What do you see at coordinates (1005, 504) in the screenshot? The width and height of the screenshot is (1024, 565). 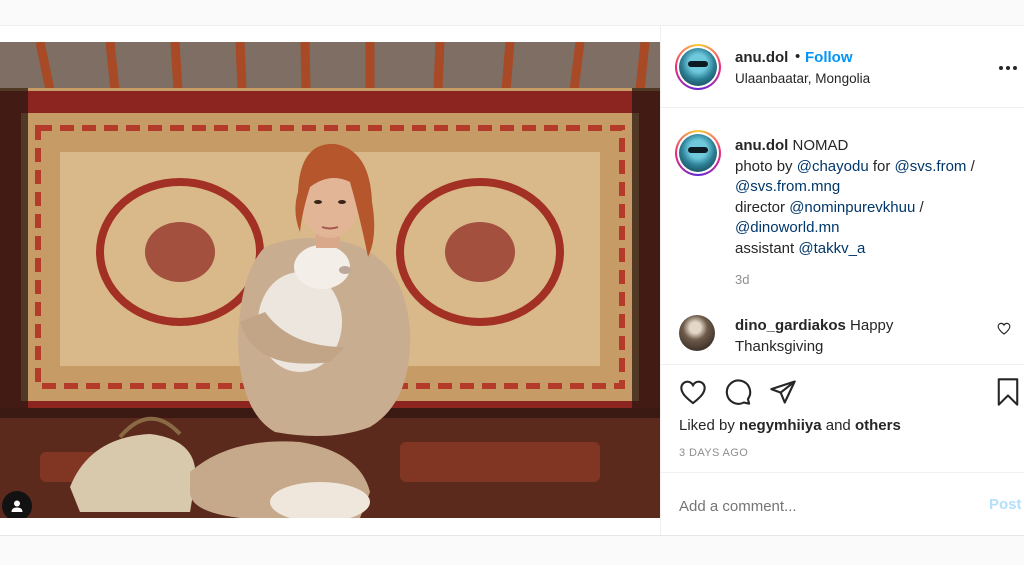 I see `post-comment-button: Post` at bounding box center [1005, 504].